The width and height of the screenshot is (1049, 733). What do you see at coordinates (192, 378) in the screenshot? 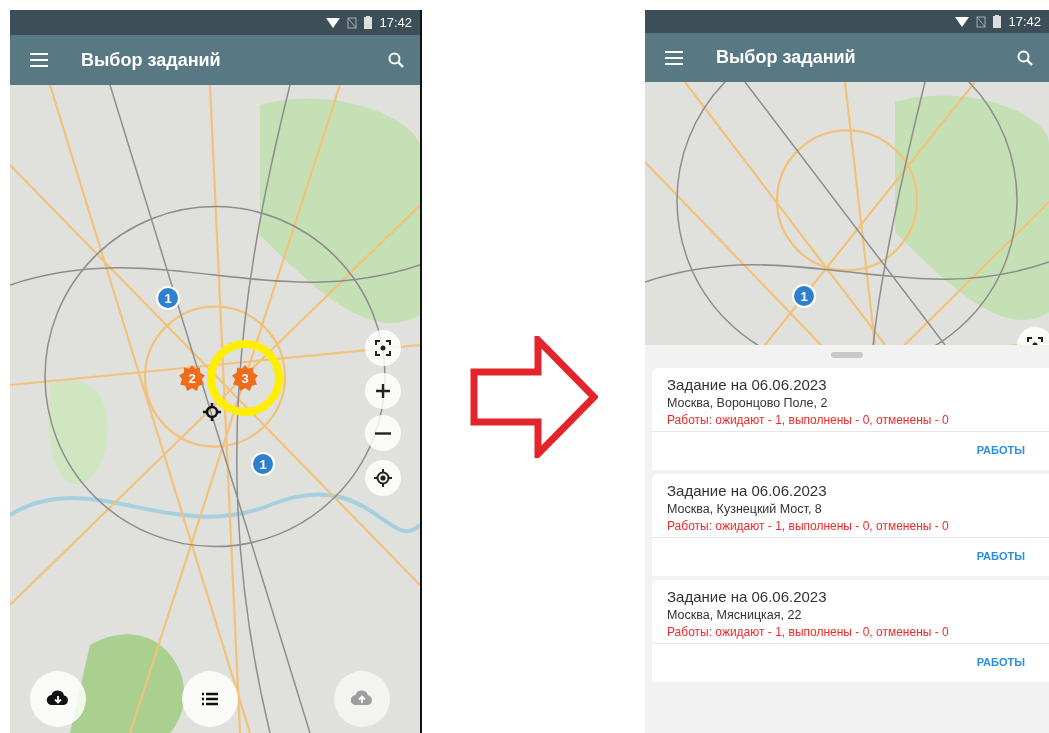
I see `cluster-marker: 2` at bounding box center [192, 378].